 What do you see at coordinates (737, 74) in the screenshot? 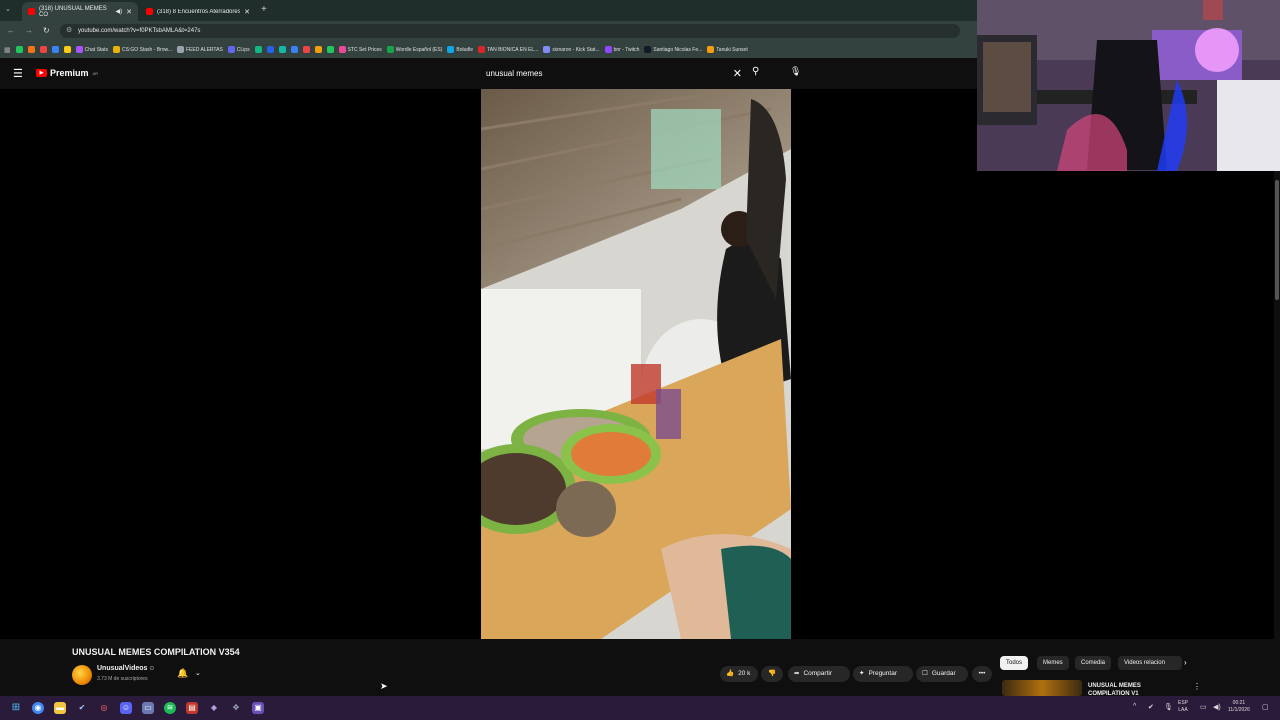
I see `clear-search-icon: ✕` at bounding box center [737, 74].